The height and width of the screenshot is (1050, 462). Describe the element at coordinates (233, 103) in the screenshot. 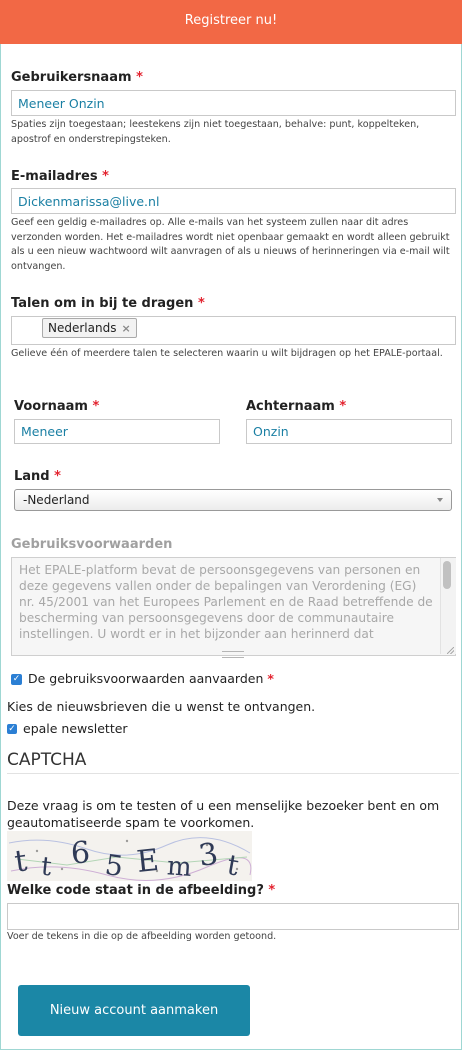

I see `username-input: Meneer Onzin` at that location.